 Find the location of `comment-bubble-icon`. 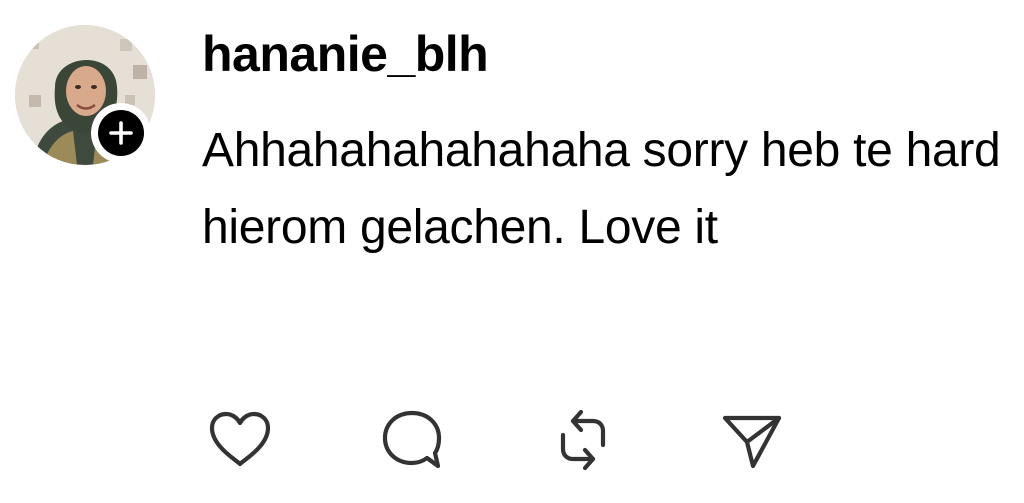

comment-bubble-icon is located at coordinates (412, 439).